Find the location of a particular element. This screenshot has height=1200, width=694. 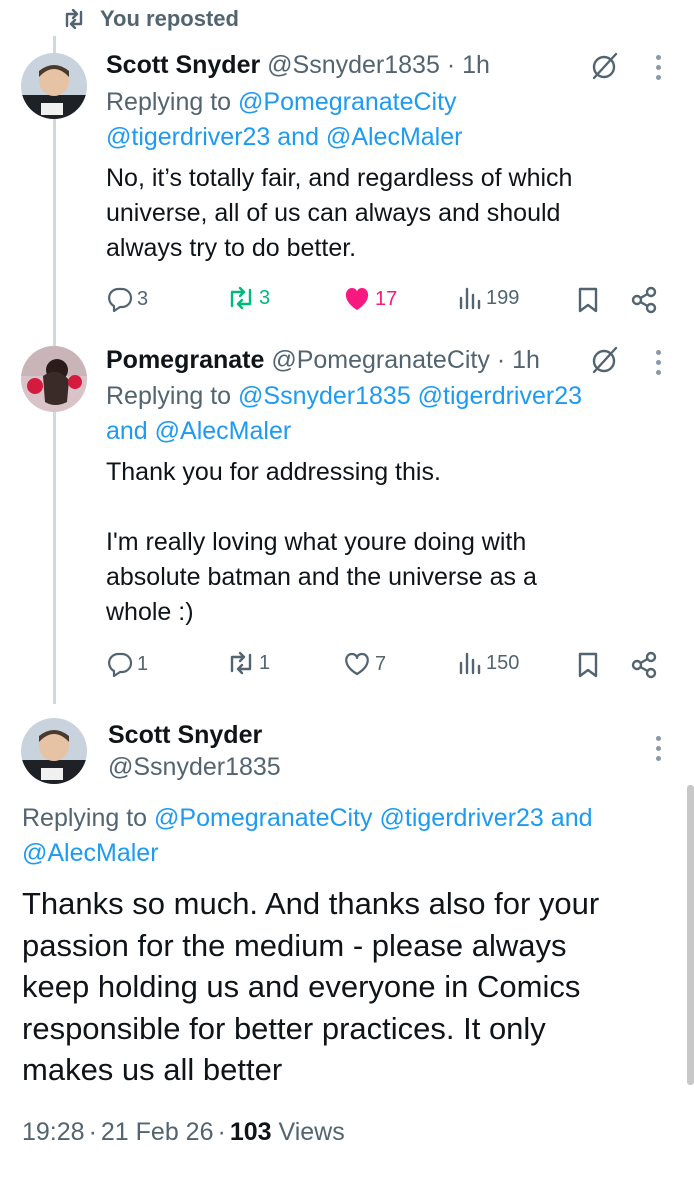

author-name: Pomegranate is located at coordinates (185, 360).